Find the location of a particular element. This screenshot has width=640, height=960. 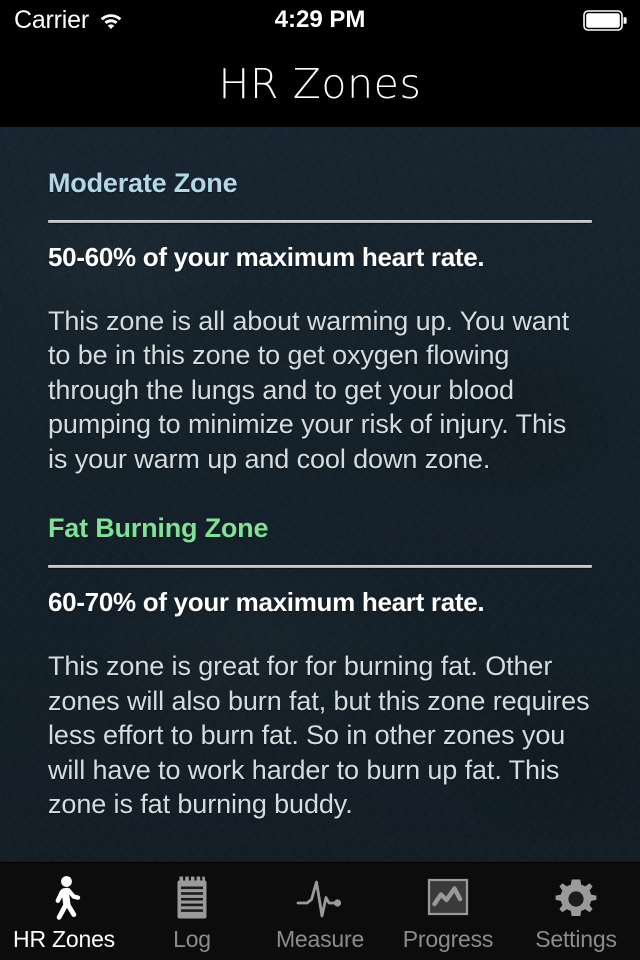

clock-label: 4:29 PM is located at coordinates (320, 19).